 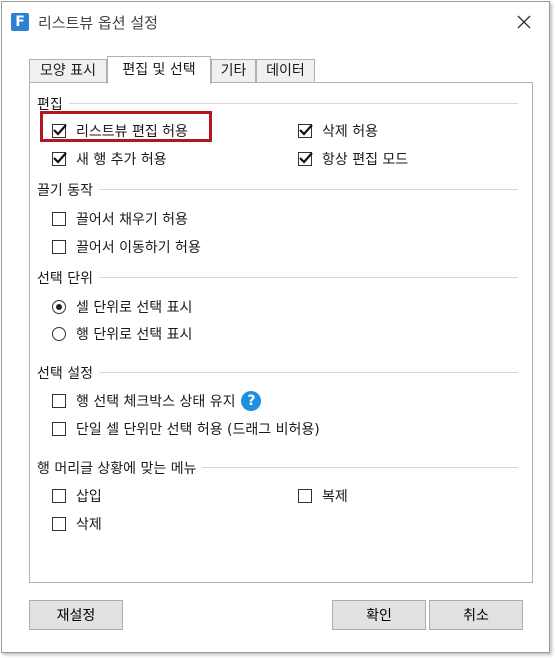 I want to click on checkbox-delete: 삭제, so click(x=77, y=524).